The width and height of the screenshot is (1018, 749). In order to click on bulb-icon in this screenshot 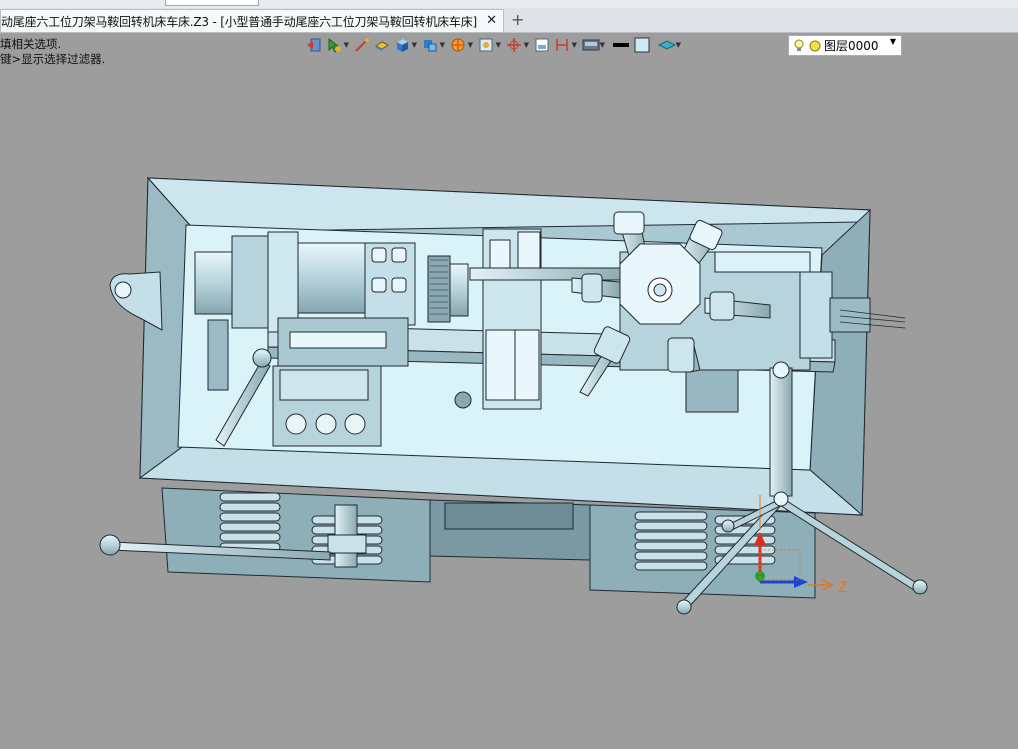, I will do `click(799, 46)`.